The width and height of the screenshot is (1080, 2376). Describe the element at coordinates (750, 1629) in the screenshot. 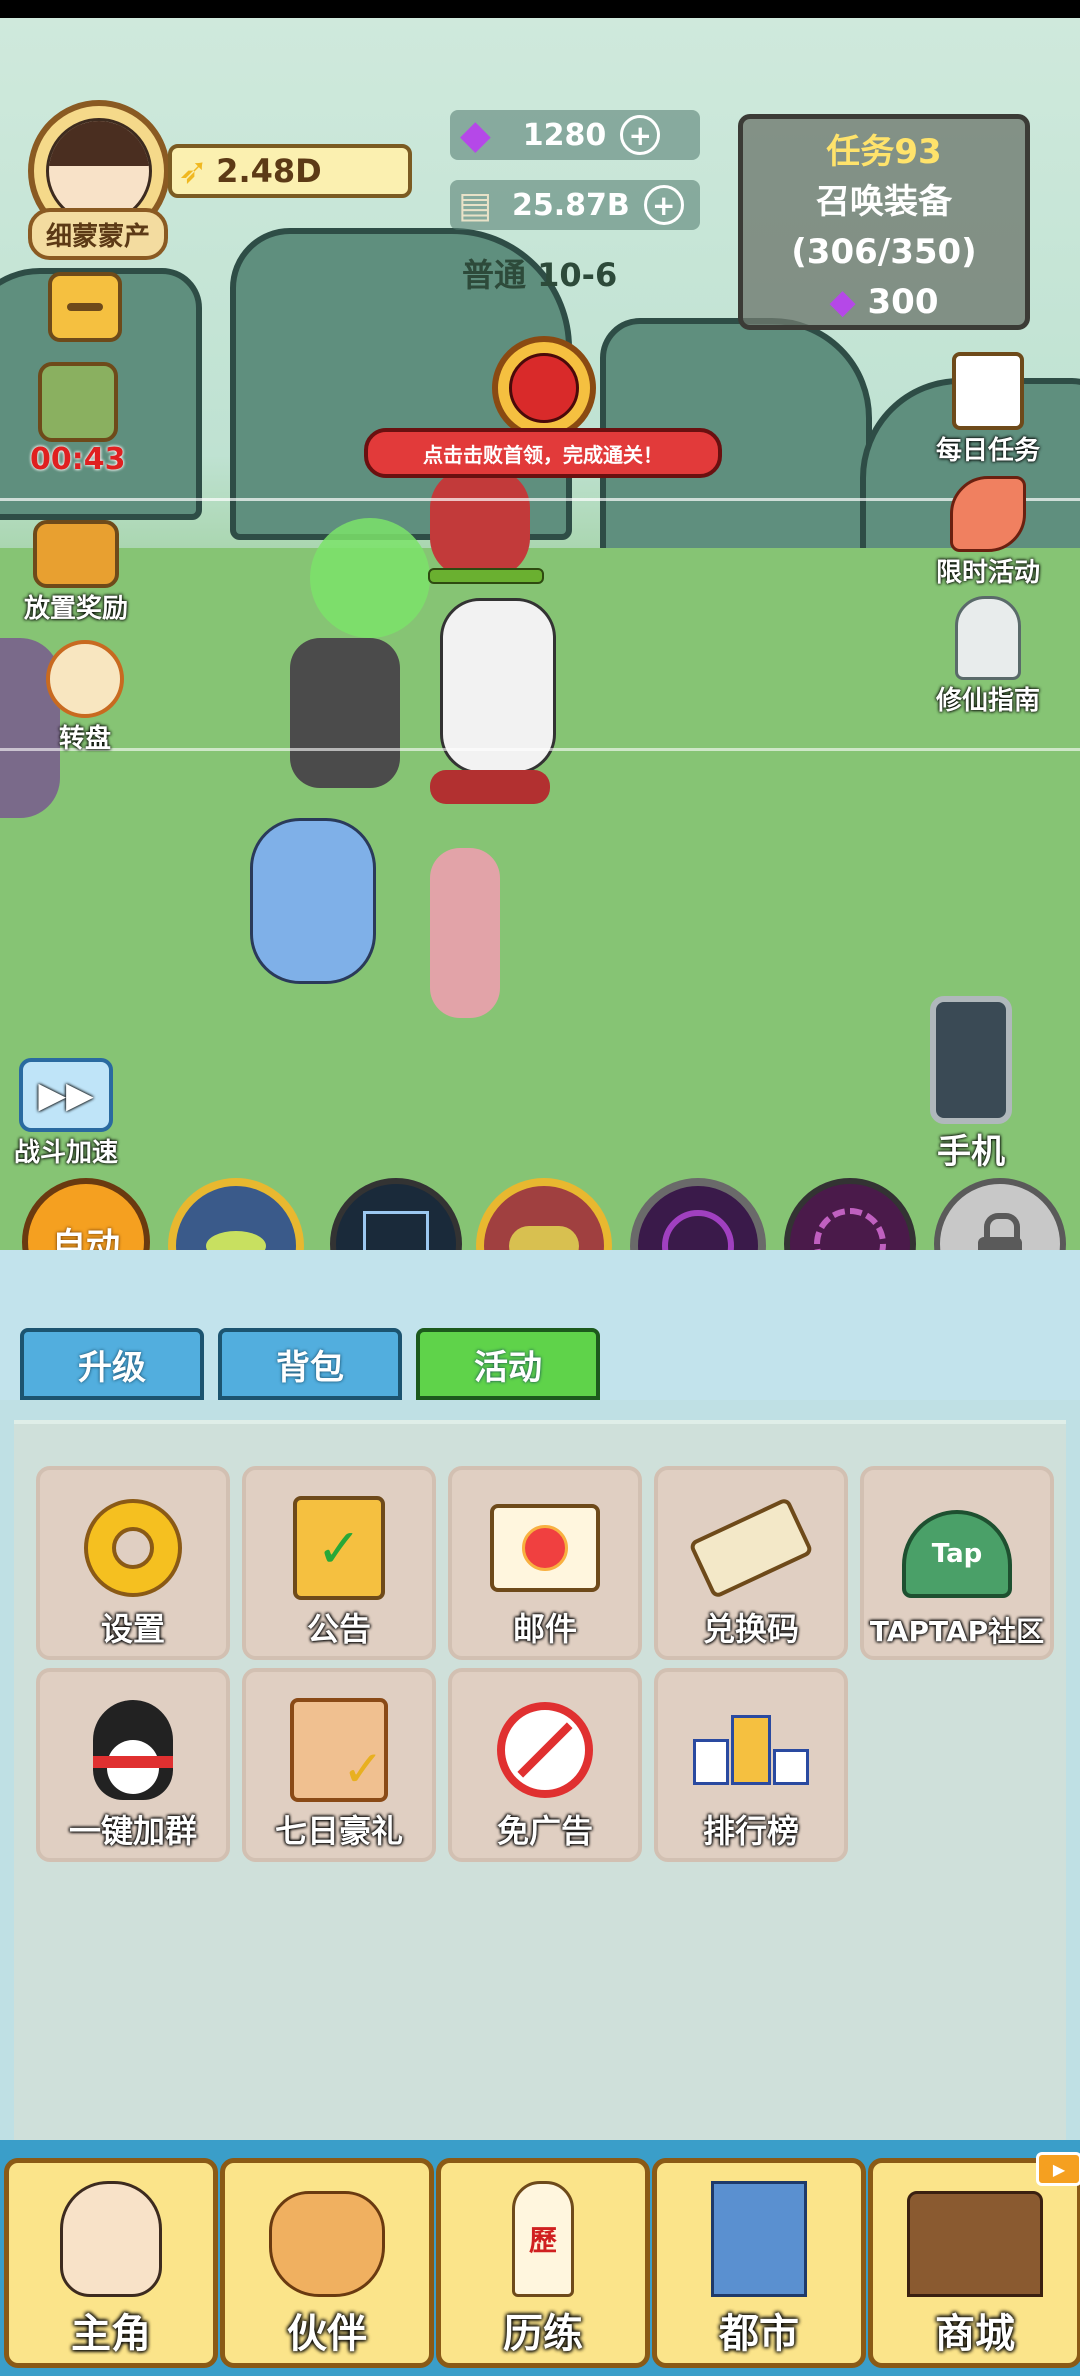

I see `redeem-code-label: 兑换码` at that location.